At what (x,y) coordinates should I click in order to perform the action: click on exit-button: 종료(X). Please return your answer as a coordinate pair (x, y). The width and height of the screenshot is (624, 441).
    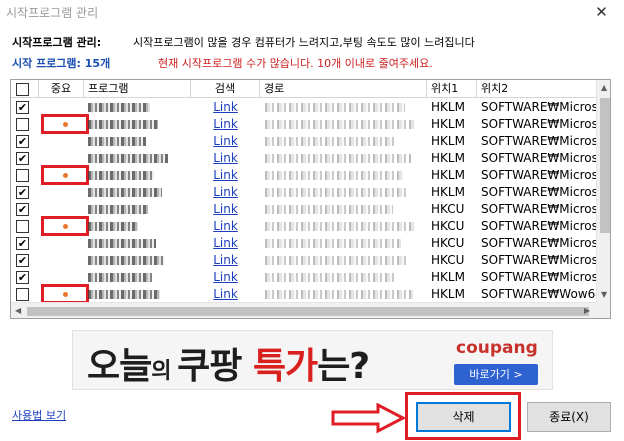
    Looking at the image, I should click on (569, 417).